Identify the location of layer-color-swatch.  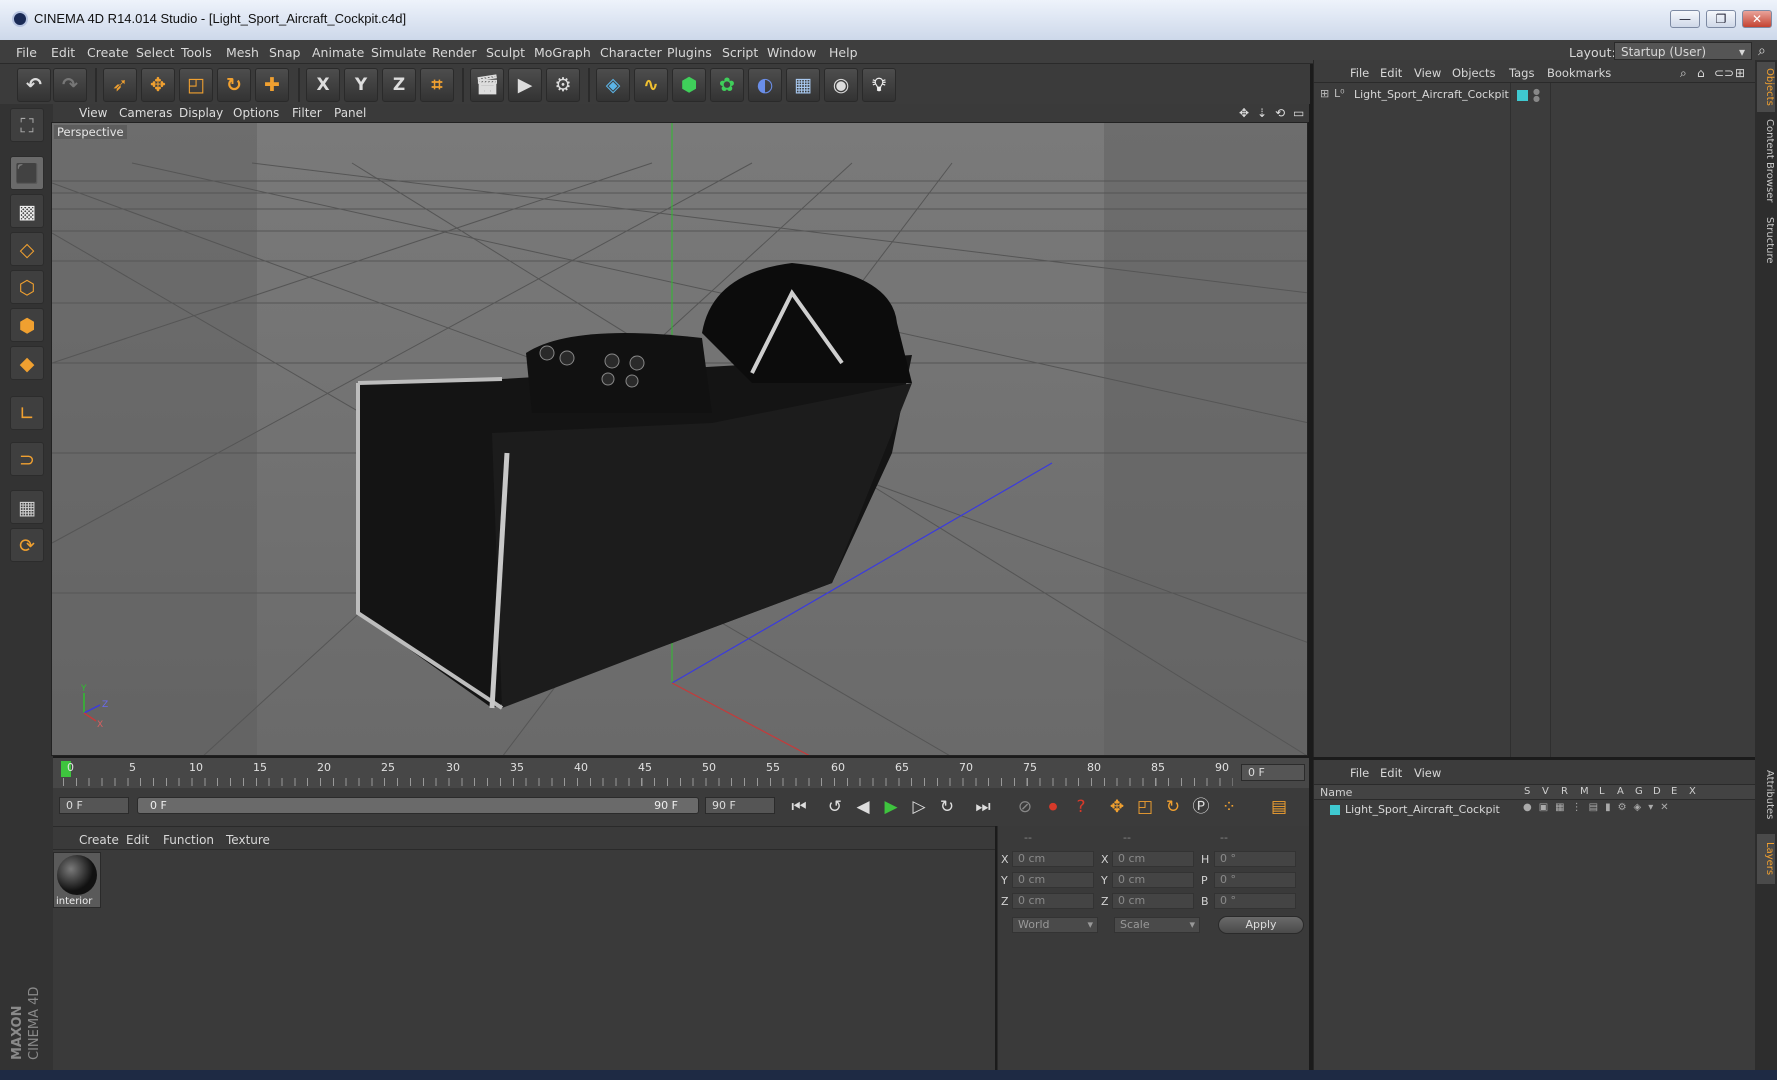
(1335, 810).